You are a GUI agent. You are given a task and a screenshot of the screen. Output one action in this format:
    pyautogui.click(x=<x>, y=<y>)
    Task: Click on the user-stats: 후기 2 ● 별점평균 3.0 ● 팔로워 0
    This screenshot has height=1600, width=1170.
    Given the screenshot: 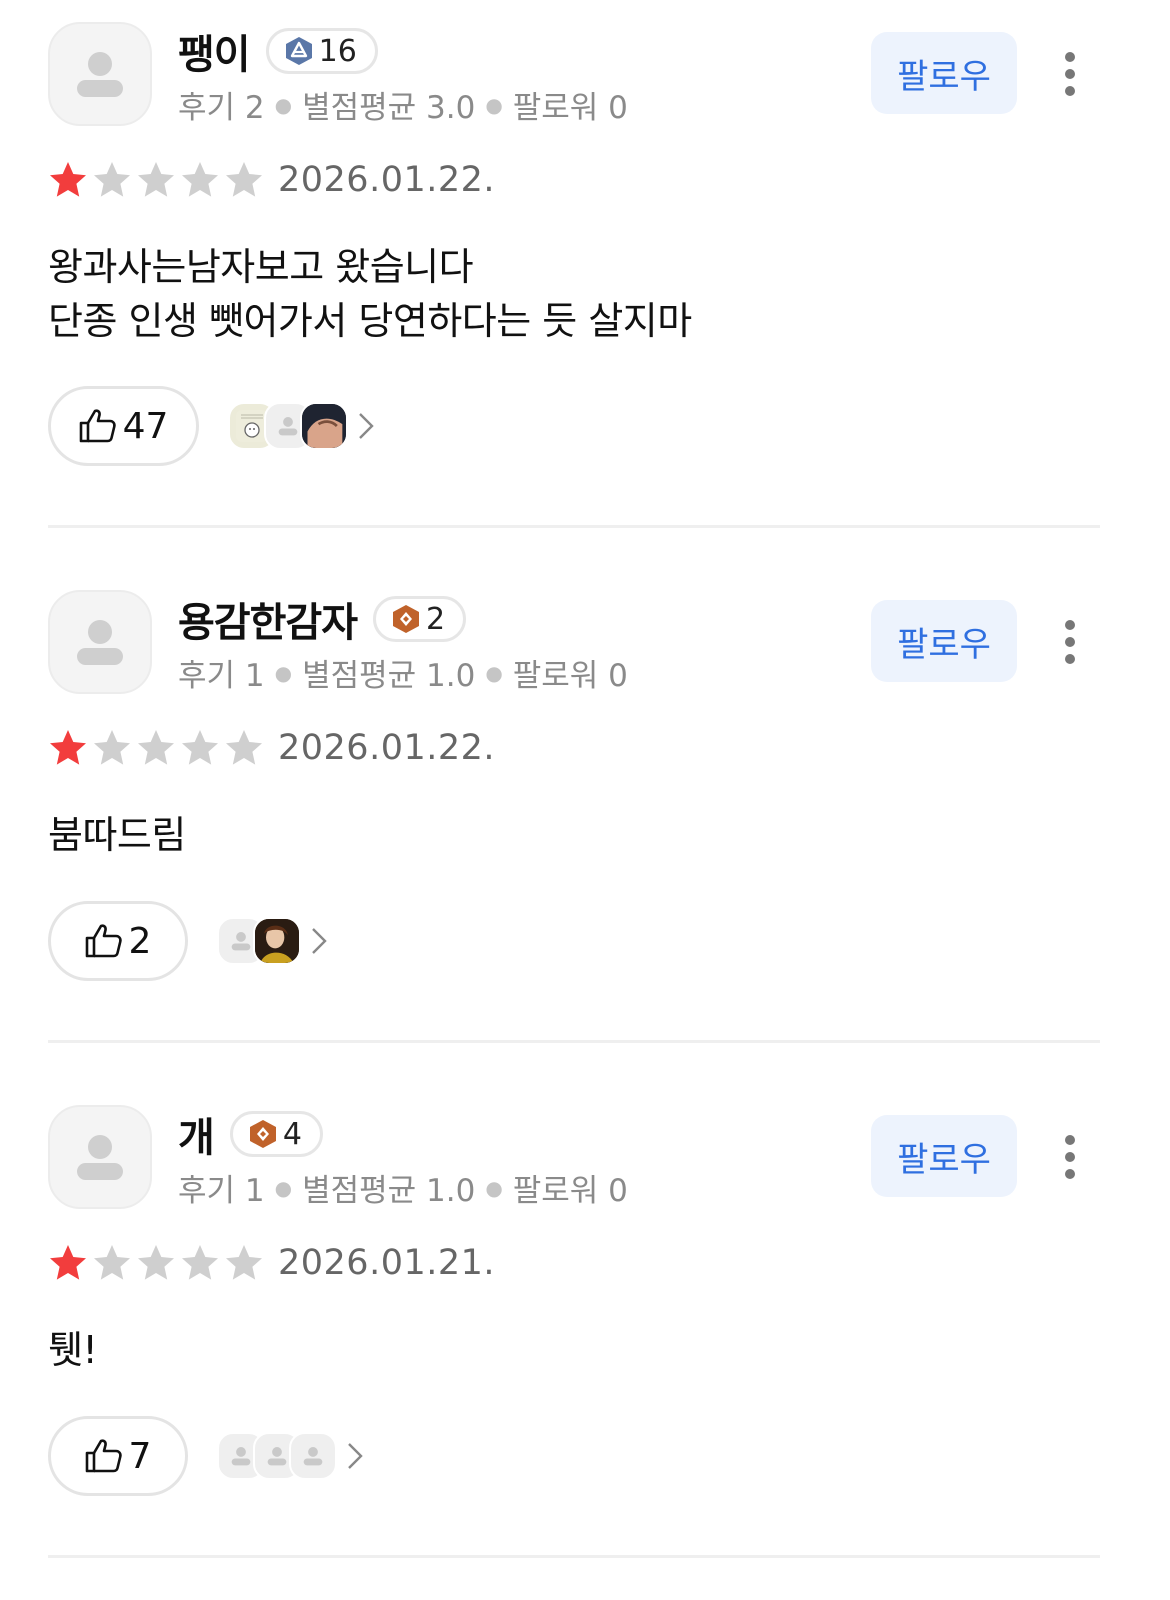 What is the action you would take?
    pyautogui.click(x=403, y=104)
    